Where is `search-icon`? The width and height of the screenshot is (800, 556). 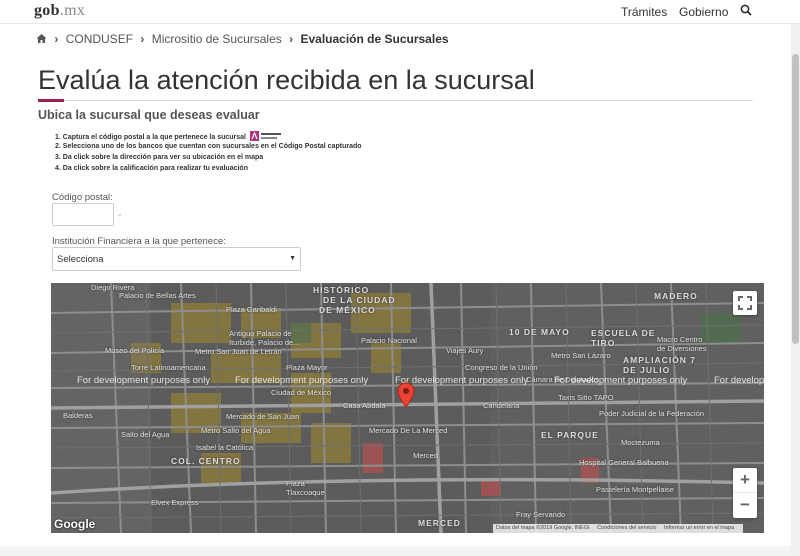
search-icon is located at coordinates (746, 10).